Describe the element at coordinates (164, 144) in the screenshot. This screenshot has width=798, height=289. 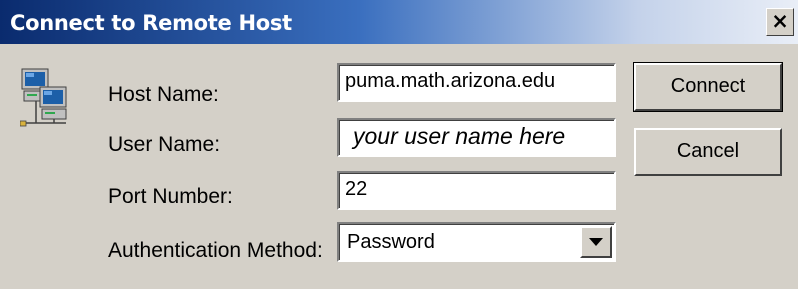
I see `user-name-label: User Name:` at that location.